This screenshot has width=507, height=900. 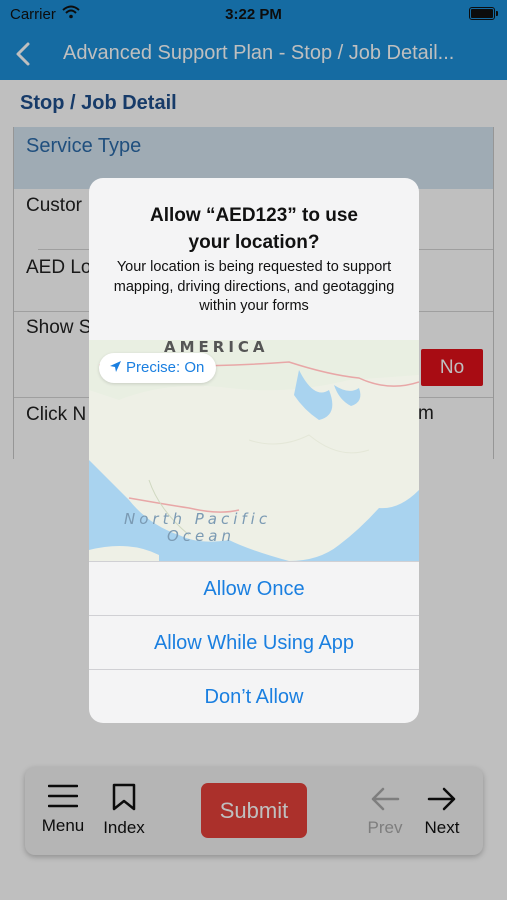 What do you see at coordinates (165, 367) in the screenshot?
I see `precise-label: Precise: On` at bounding box center [165, 367].